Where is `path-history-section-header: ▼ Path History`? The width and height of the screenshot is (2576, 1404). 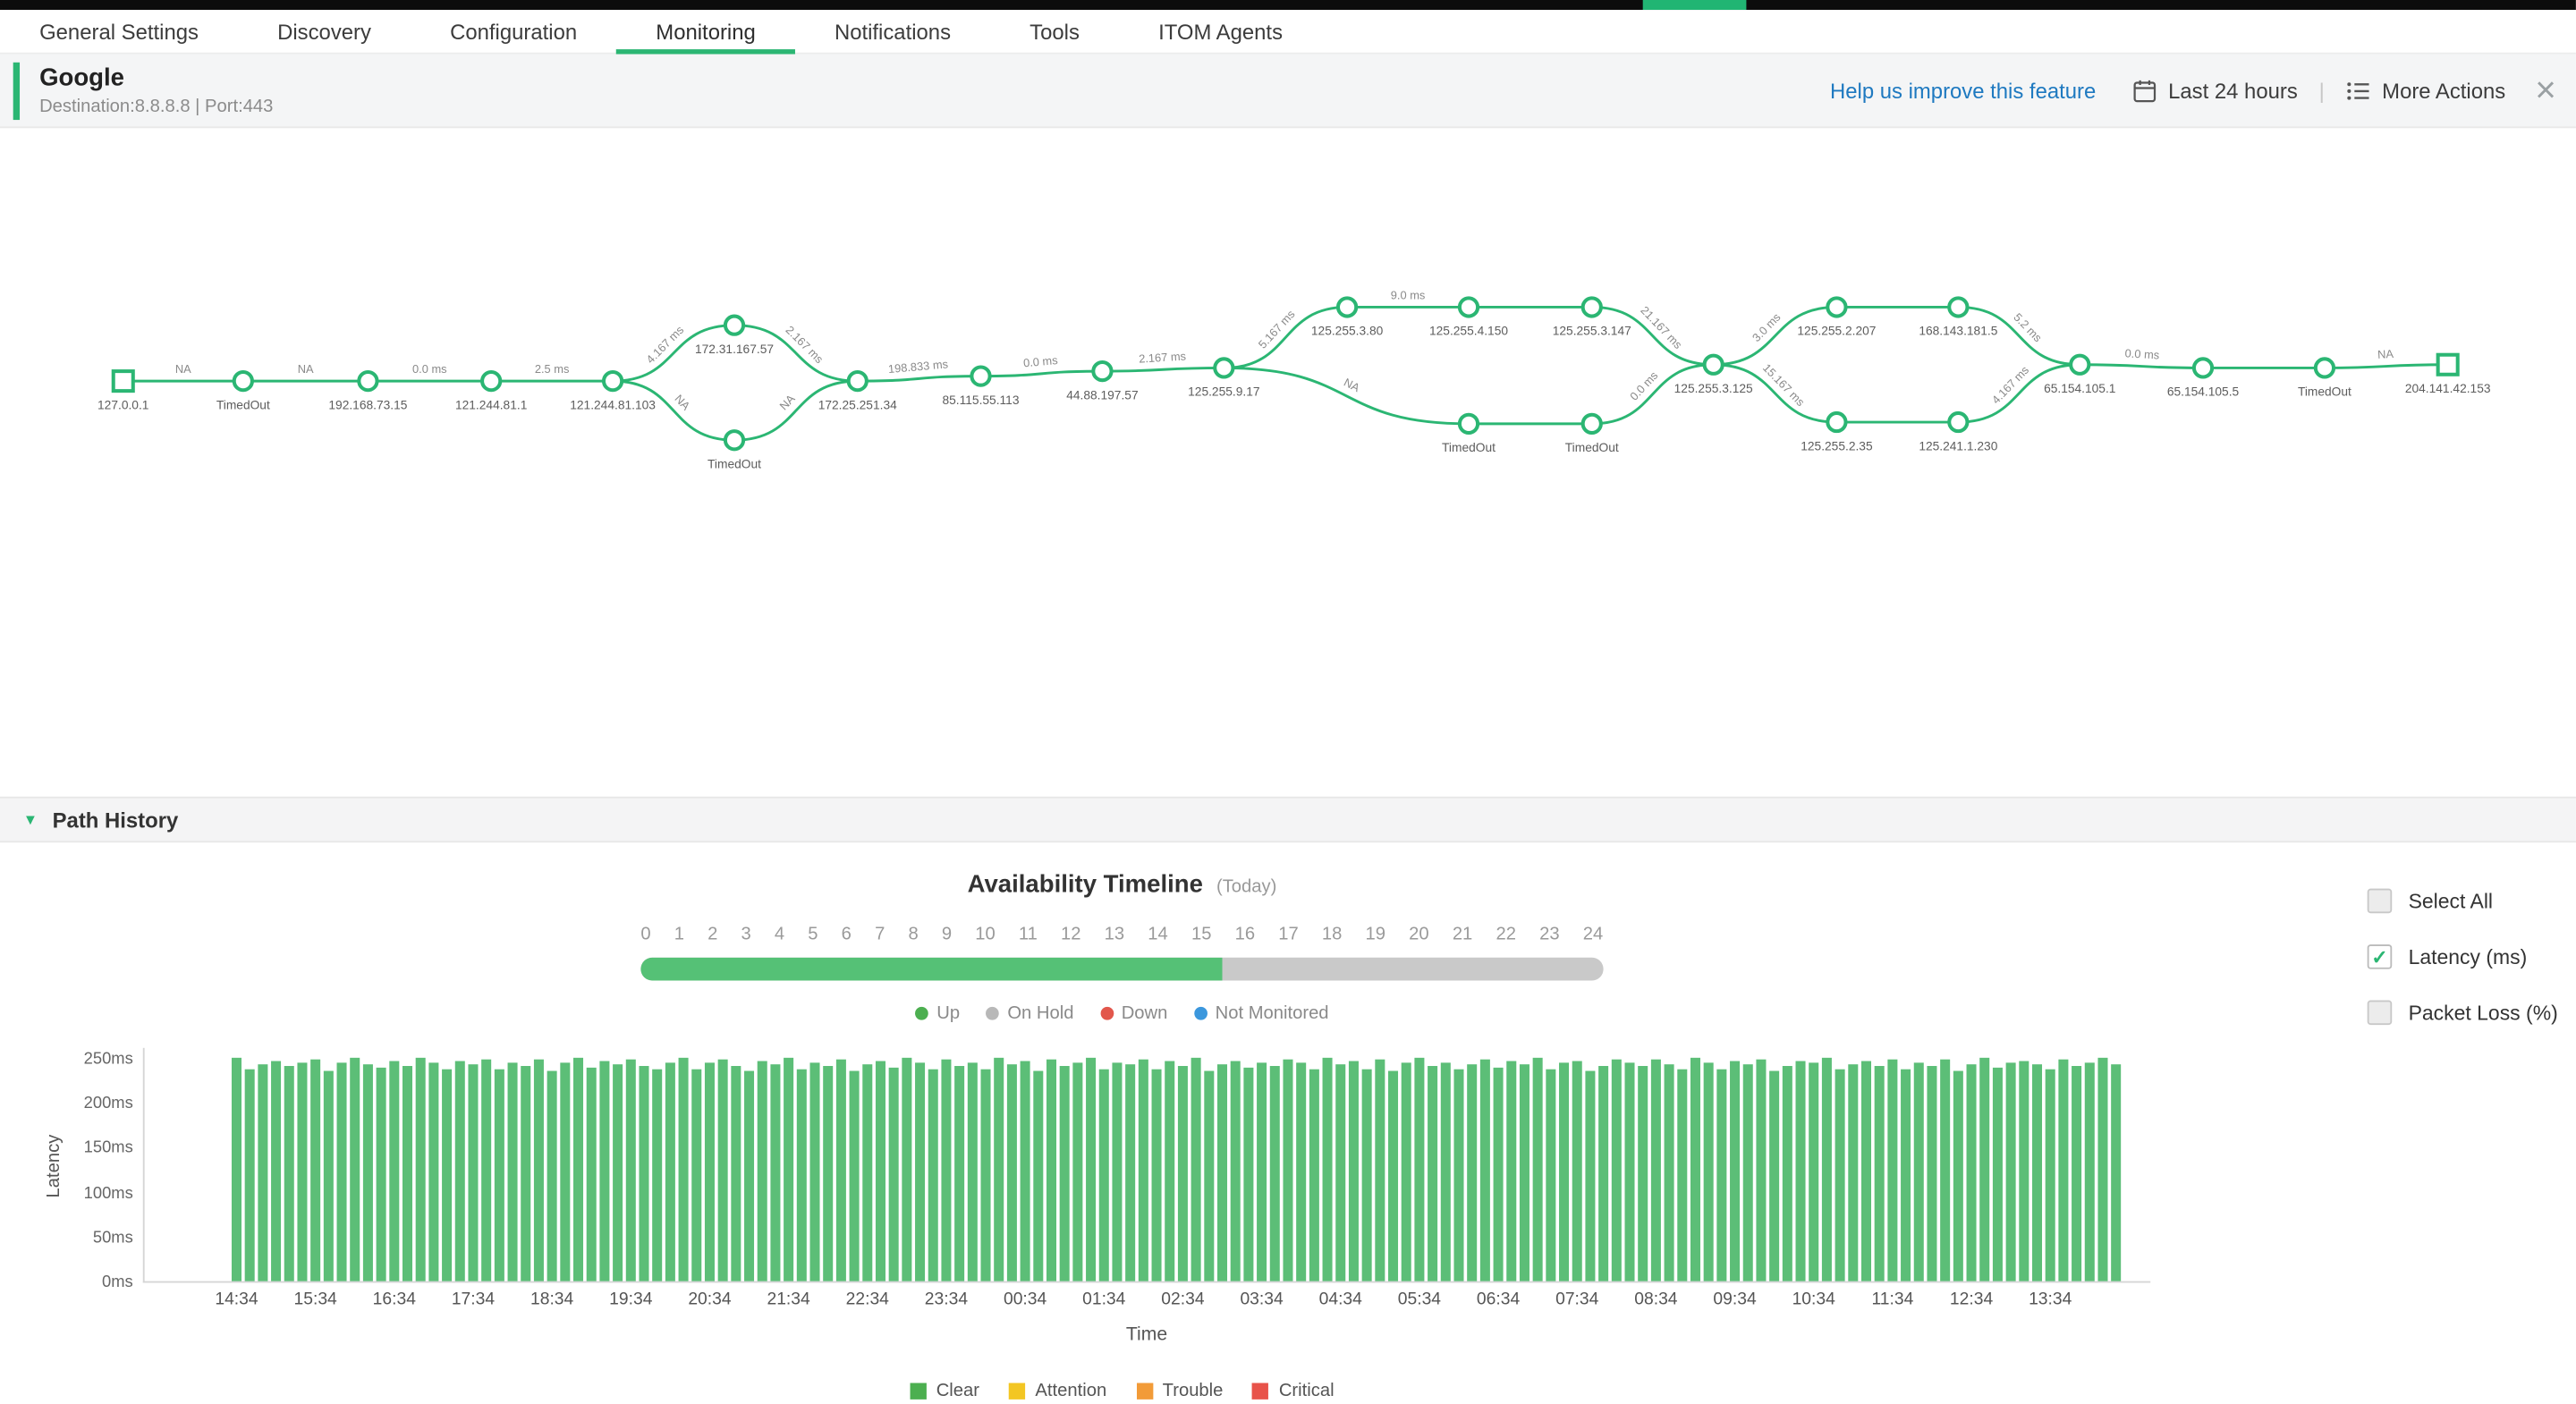
path-history-section-header: ▼ Path History is located at coordinates (1288, 820).